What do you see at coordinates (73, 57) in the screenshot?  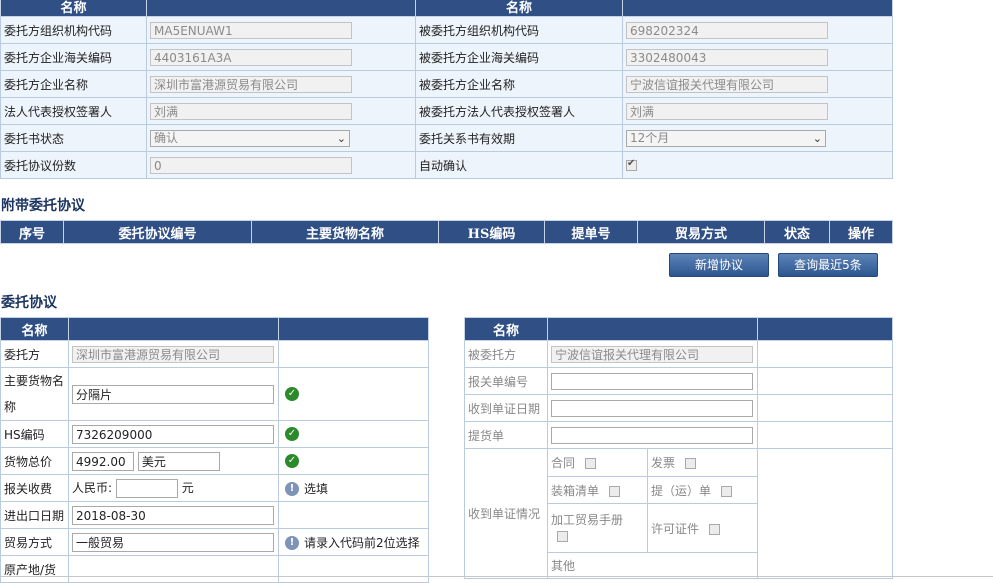 I see `client-customs-code-label: 委托方企业海关编码` at bounding box center [73, 57].